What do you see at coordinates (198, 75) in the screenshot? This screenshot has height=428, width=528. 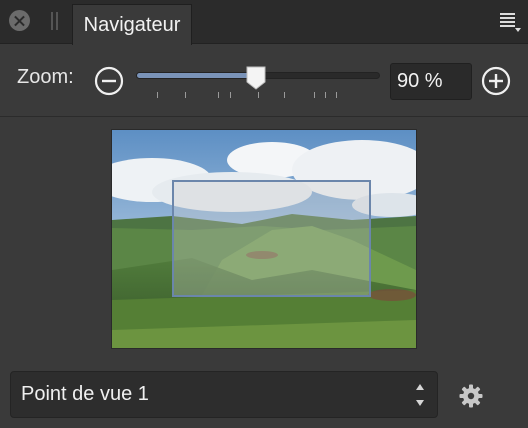 I see `zoom-slider-fill` at bounding box center [198, 75].